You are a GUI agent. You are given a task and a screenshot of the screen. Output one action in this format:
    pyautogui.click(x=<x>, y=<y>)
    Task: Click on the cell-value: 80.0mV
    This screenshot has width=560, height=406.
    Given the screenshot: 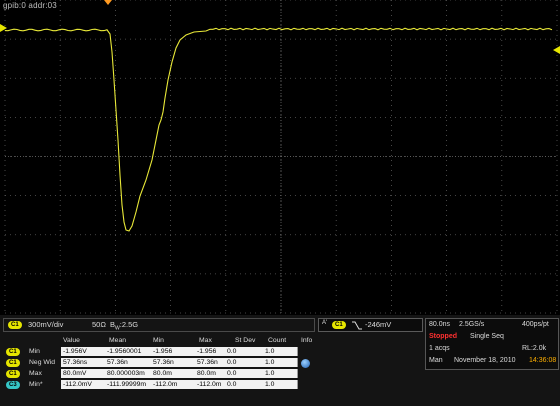 What is the action you would take?
    pyautogui.click(x=83, y=373)
    